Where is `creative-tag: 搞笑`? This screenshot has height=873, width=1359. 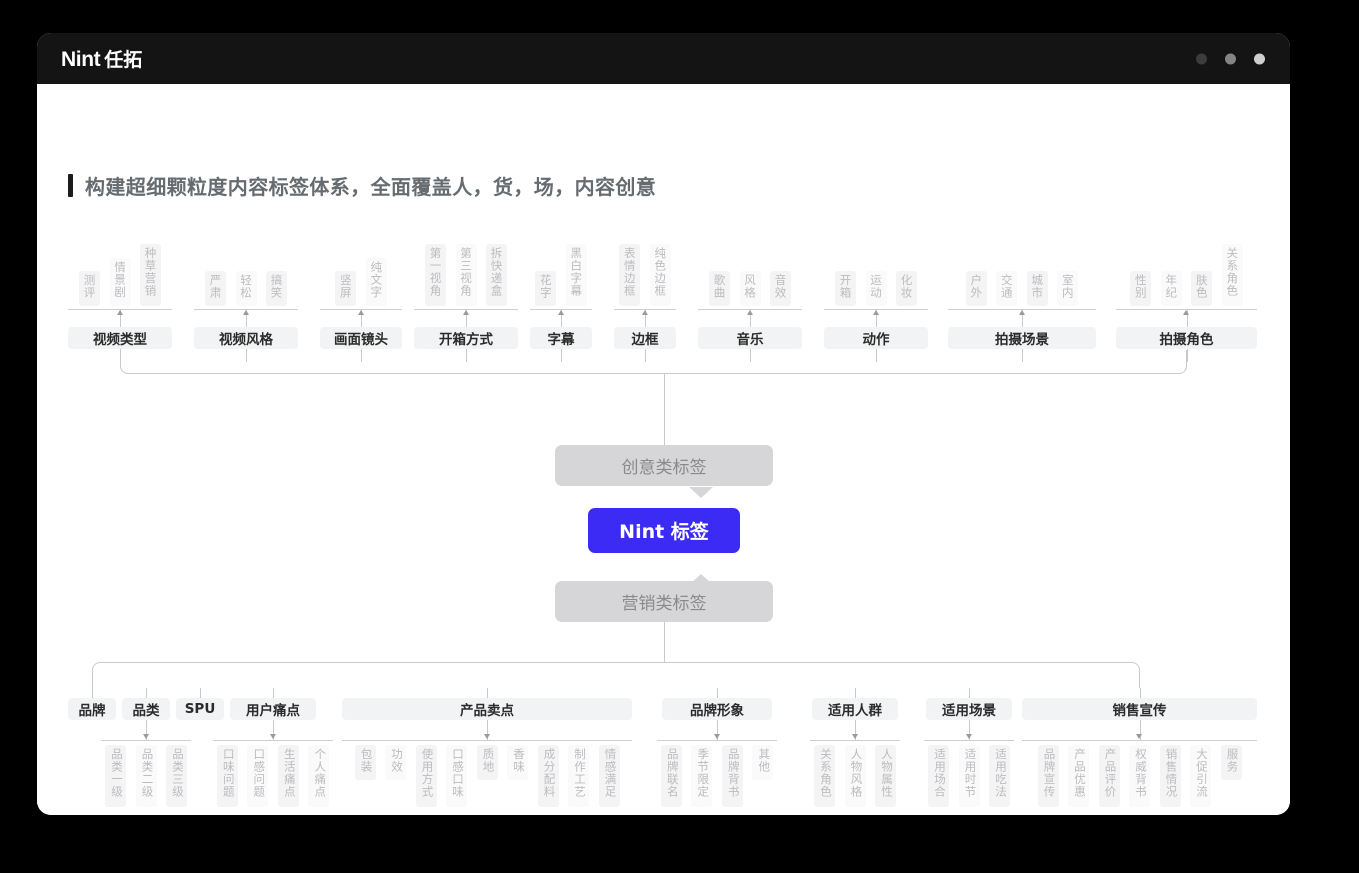 creative-tag: 搞笑 is located at coordinates (276, 288).